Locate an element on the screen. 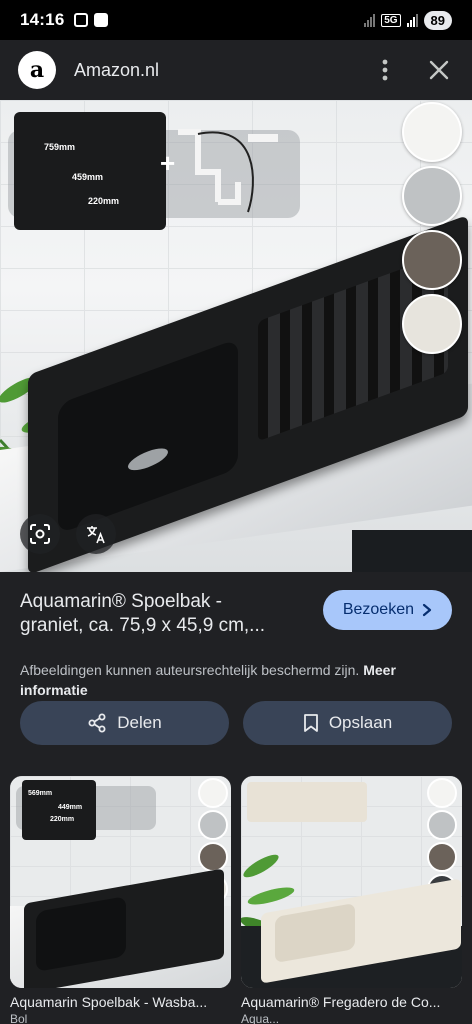  share-icon is located at coordinates (97, 723).